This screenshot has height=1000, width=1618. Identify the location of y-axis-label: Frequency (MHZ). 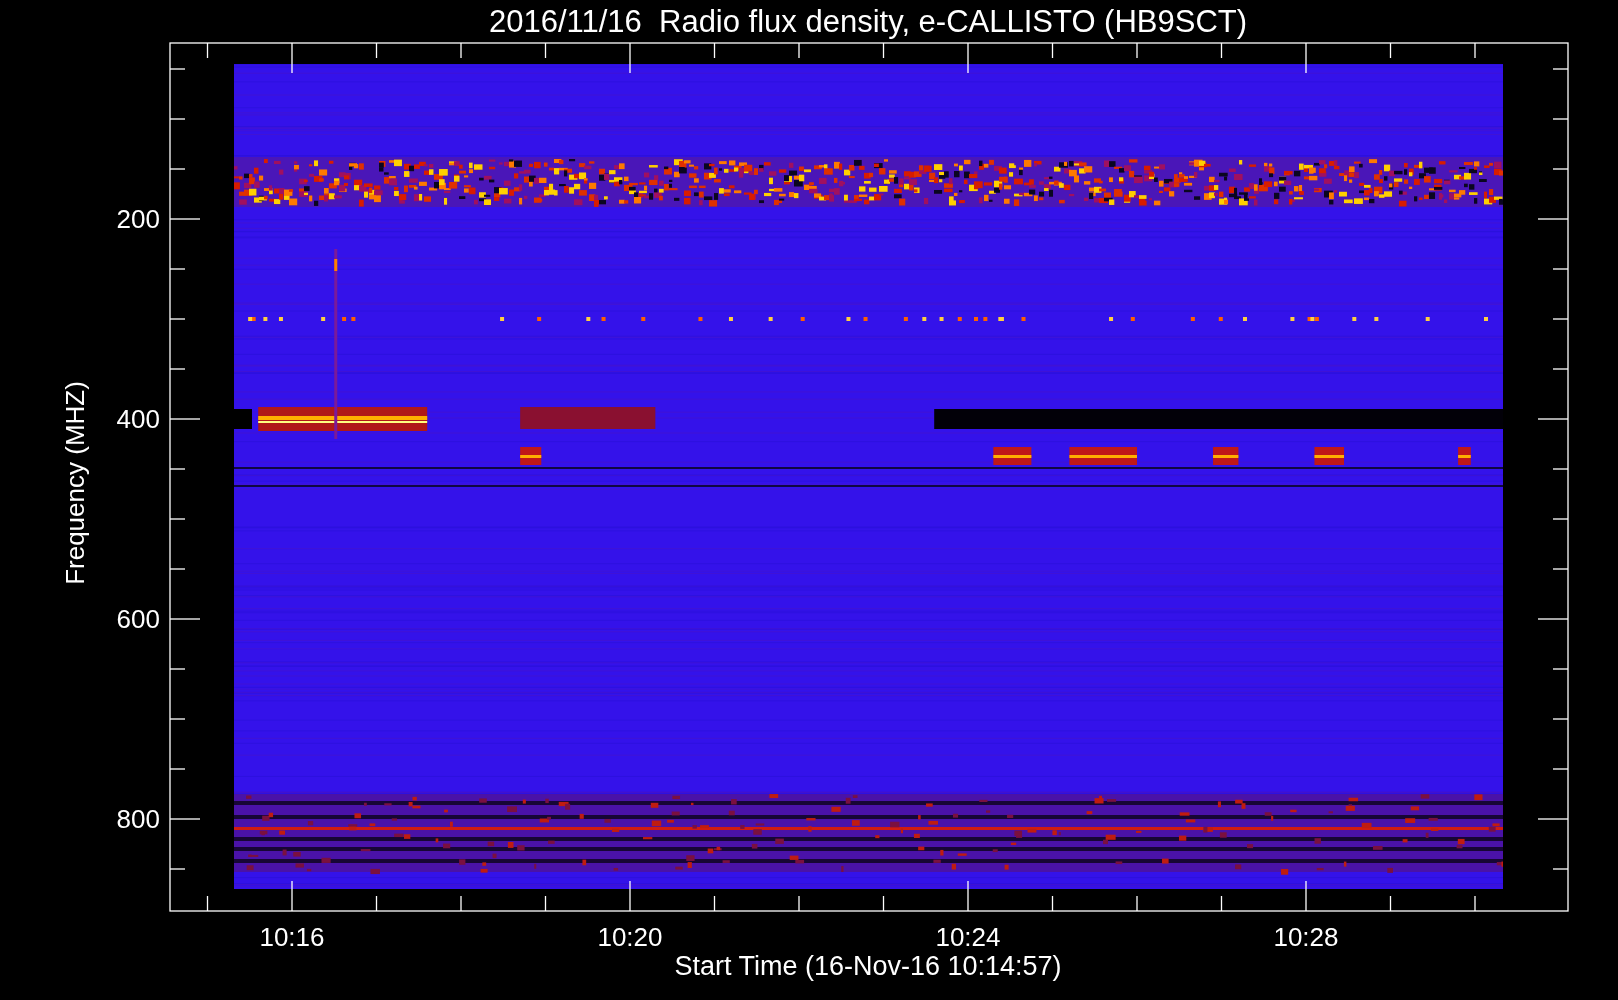
(75, 483).